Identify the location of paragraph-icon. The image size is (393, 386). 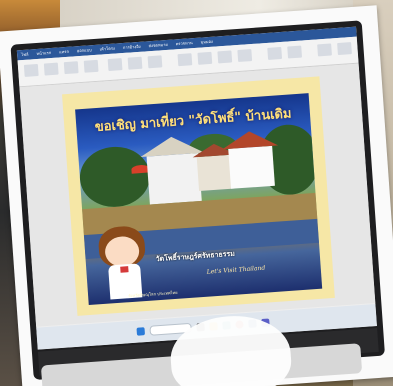
(115, 65).